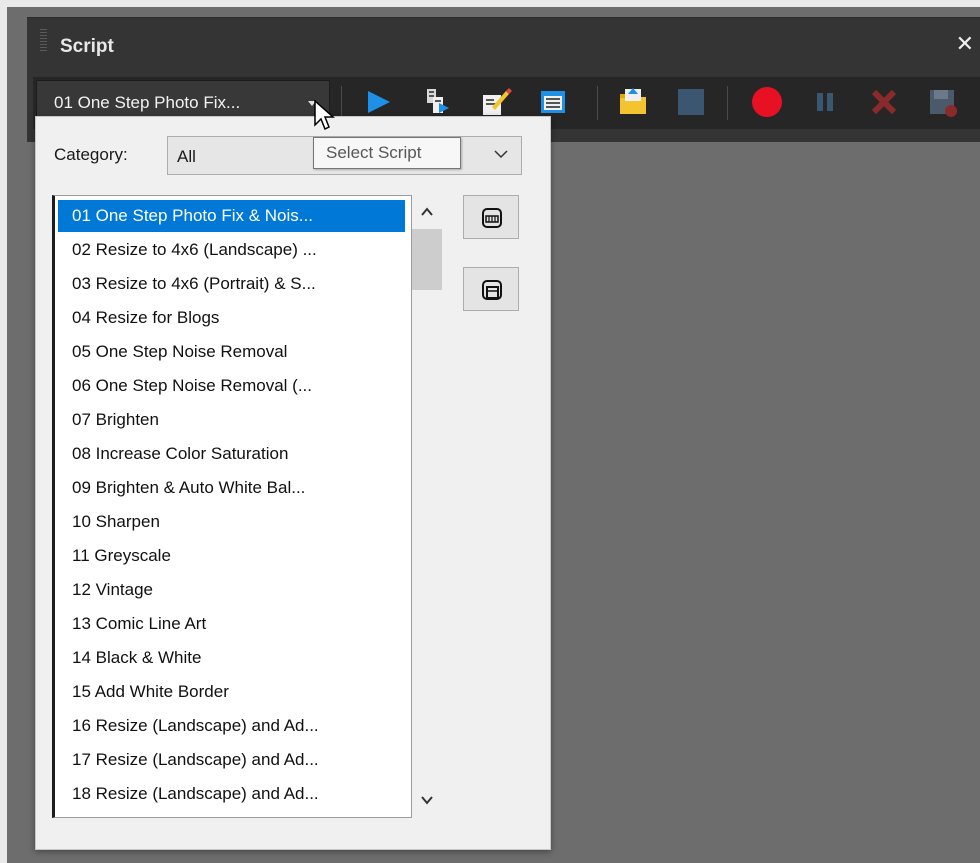 The width and height of the screenshot is (980, 863). What do you see at coordinates (91, 154) in the screenshot?
I see `category-label: Category:` at bounding box center [91, 154].